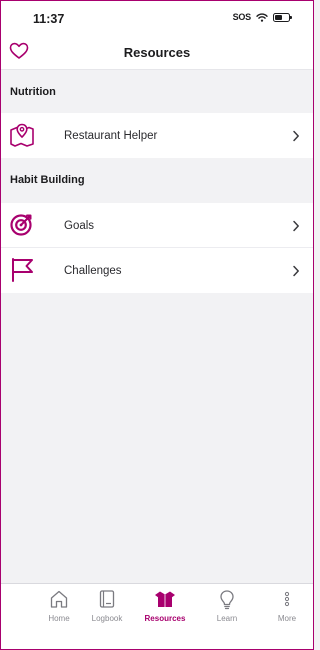 The height and width of the screenshot is (650, 320). What do you see at coordinates (242, 17) in the screenshot?
I see `sos-indicator: SOS` at bounding box center [242, 17].